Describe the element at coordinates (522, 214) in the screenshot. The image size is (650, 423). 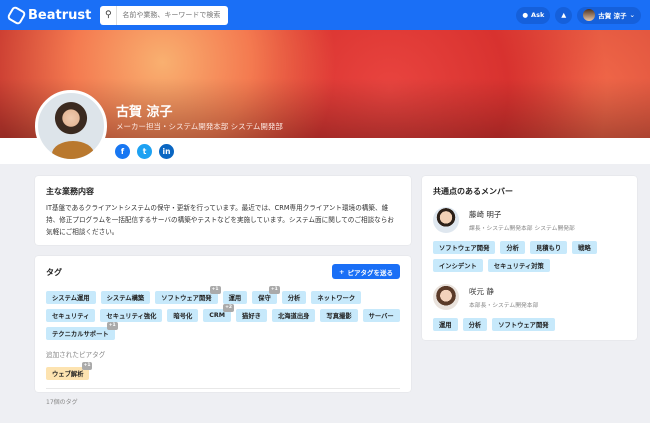
I see `member-name: 藤崎 明子` at that location.